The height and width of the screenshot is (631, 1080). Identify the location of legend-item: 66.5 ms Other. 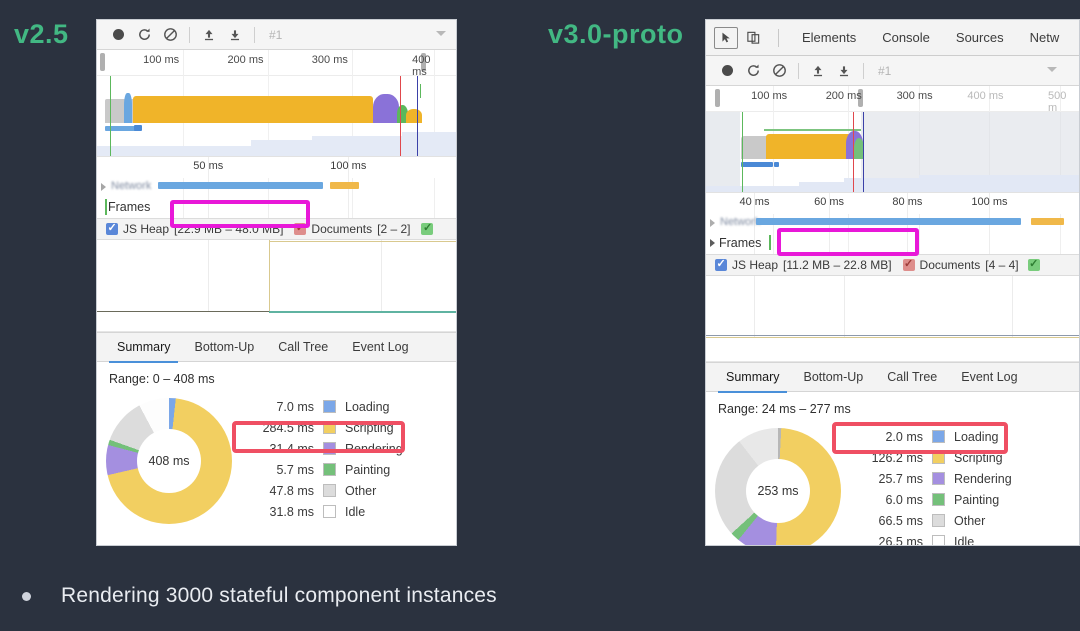
(936, 520).